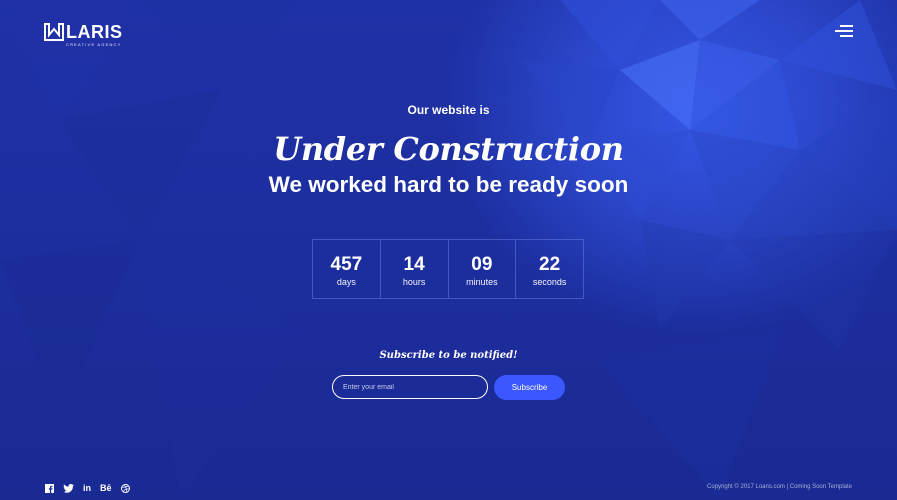  Describe the element at coordinates (414, 264) in the screenshot. I see `countdown-hours-value: 14` at that location.